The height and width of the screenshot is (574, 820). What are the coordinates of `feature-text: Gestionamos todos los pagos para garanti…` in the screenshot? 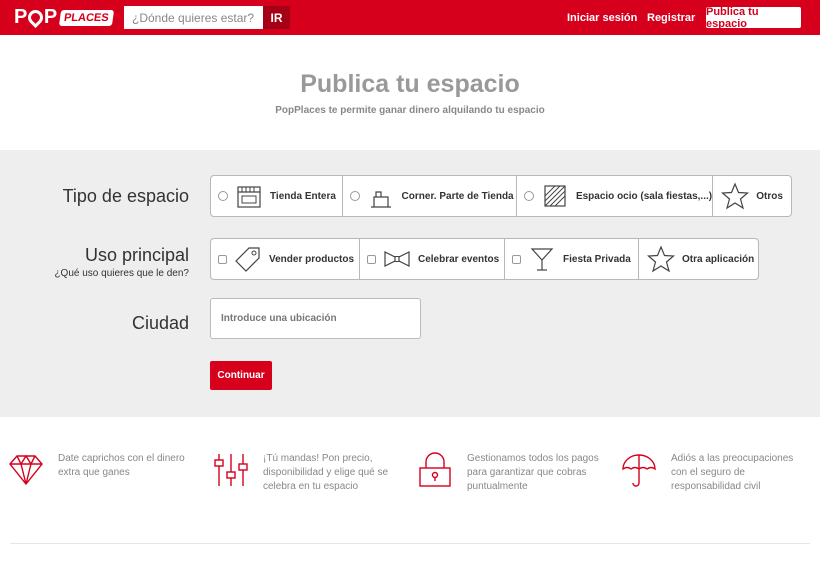 It's located at (533, 472).